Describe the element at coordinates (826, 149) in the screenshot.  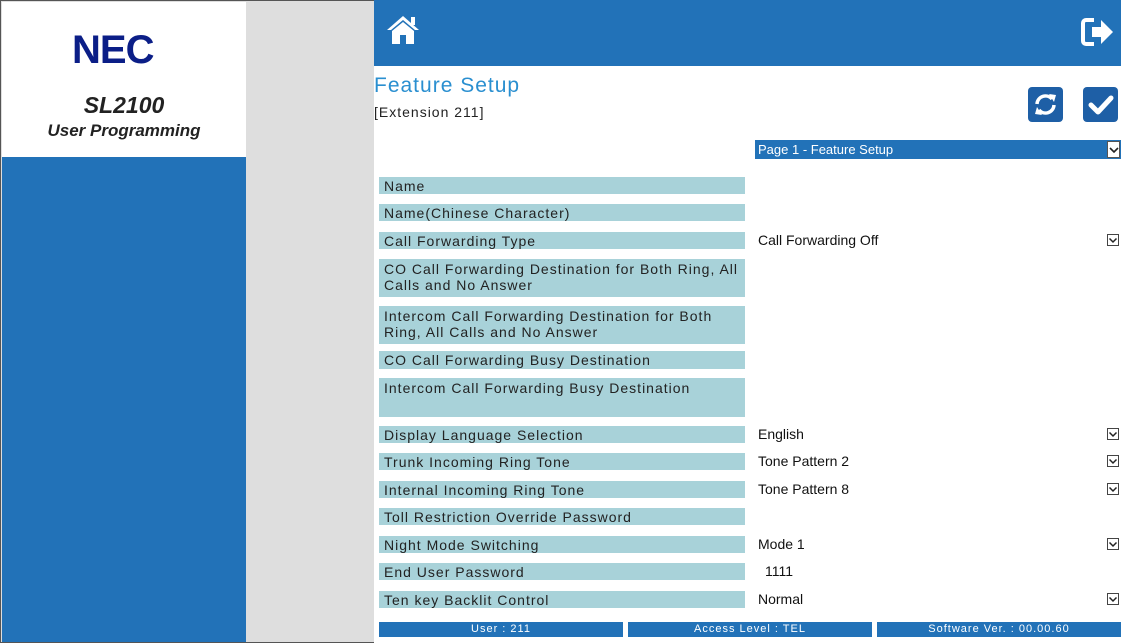
I see `page-select-value: Page 1 - Feature Setup` at that location.